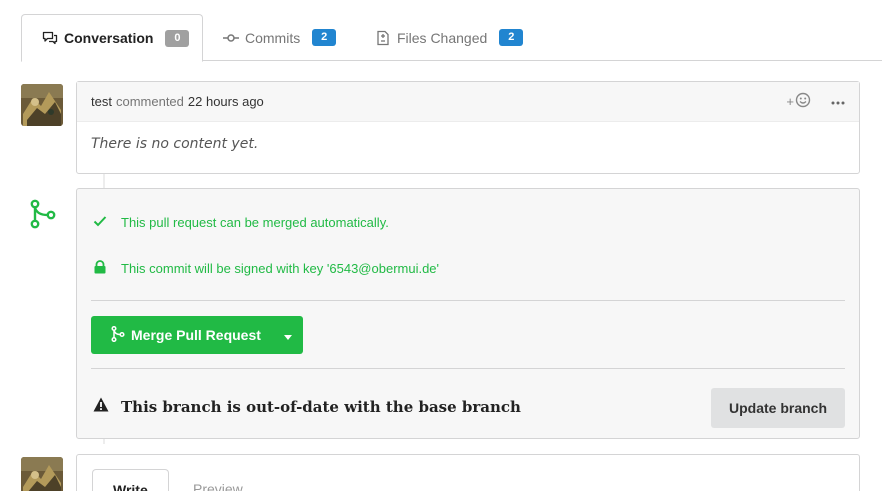  I want to click on merge-button: Merge Pull Request, so click(197, 335).